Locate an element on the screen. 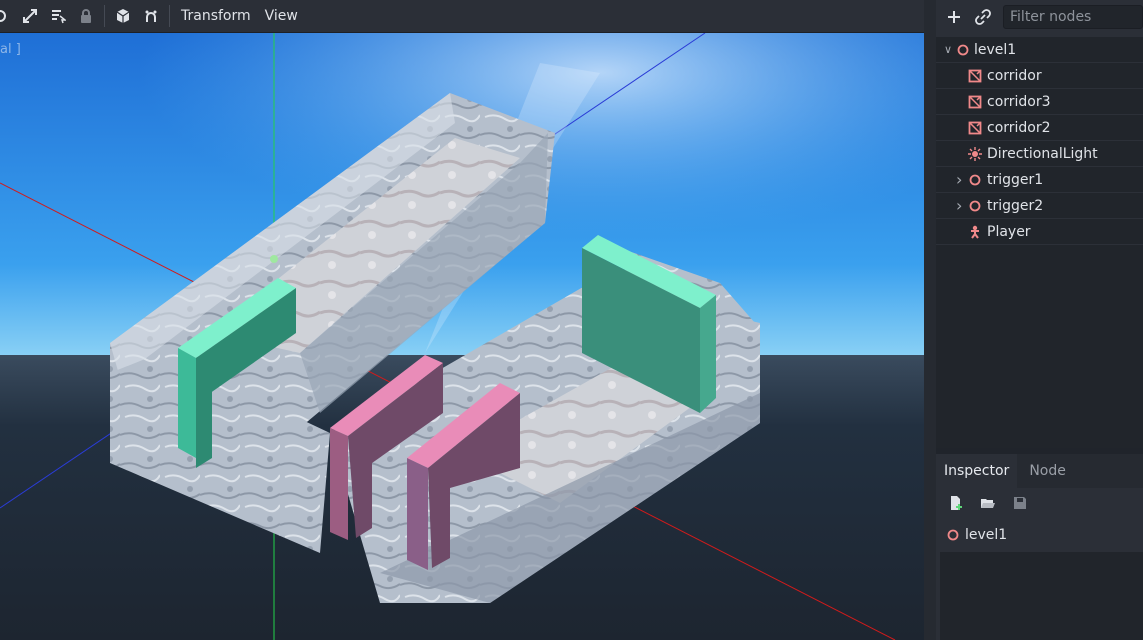 The image size is (1143, 640). tree-item-label: corridor is located at coordinates (1014, 75).